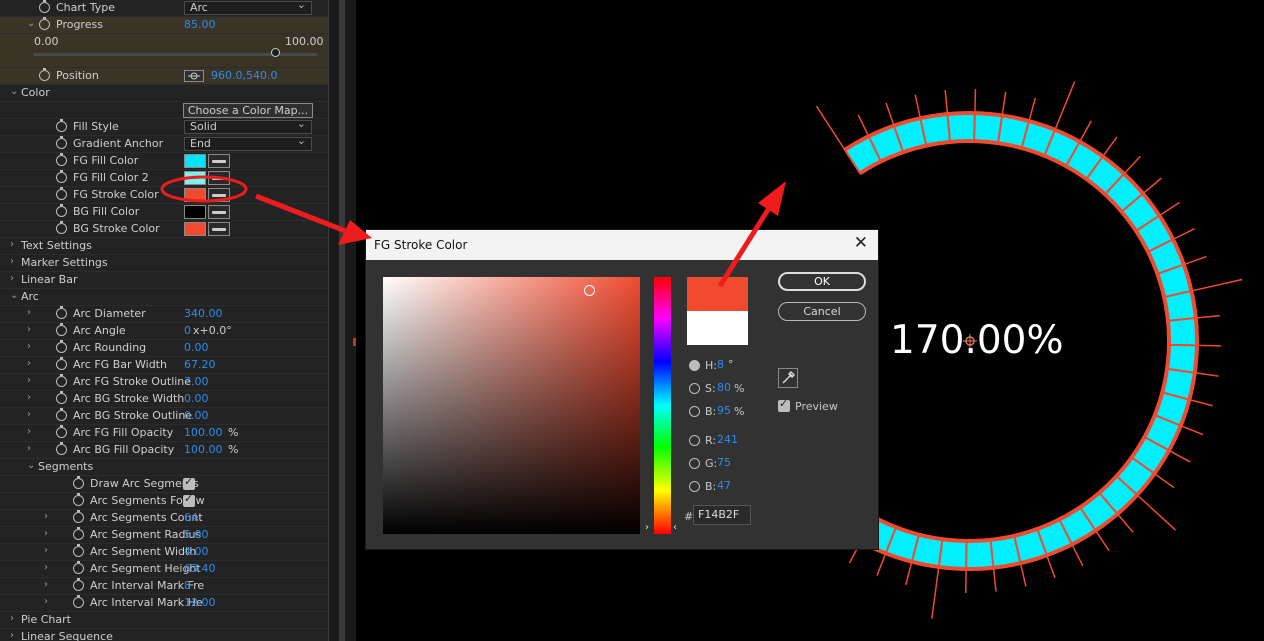 Image resolution: width=1264 pixels, height=641 pixels. What do you see at coordinates (196, 347) in the screenshot?
I see `arc-rounding-value: 0.00` at bounding box center [196, 347].